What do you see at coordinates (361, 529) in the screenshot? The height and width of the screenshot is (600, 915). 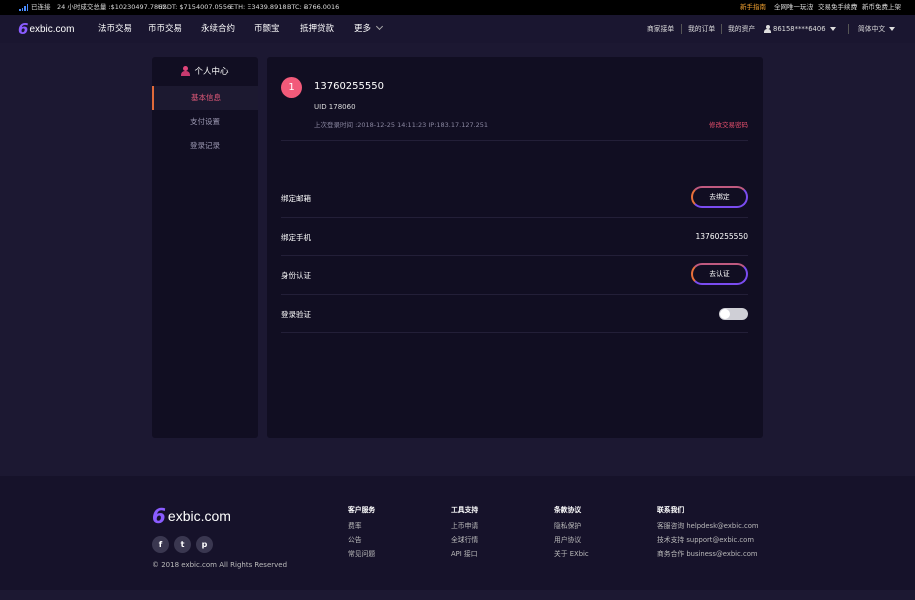 I see `footer-link: 费率` at bounding box center [361, 529].